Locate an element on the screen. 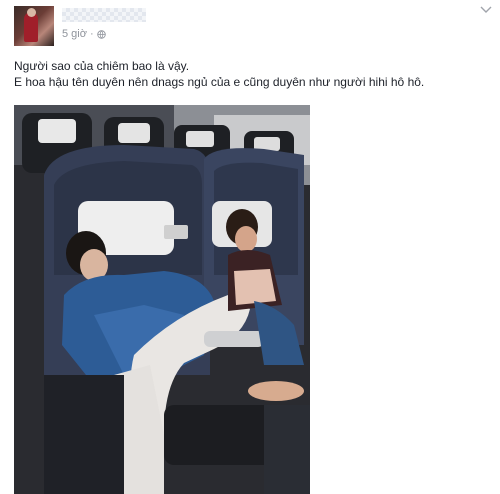  chevron-down-icon is located at coordinates (486, 11).